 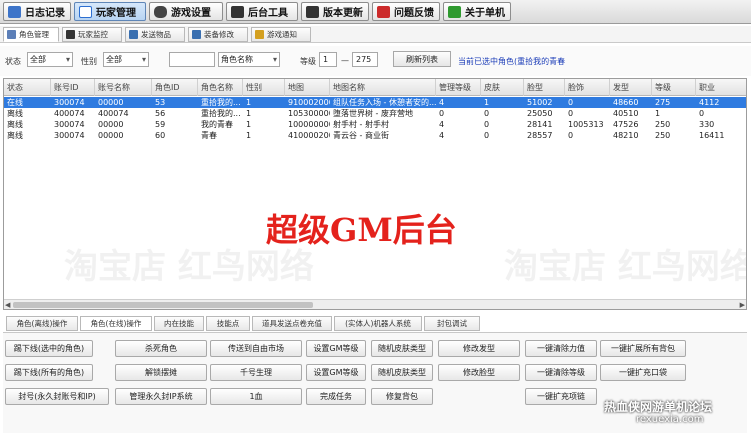 What do you see at coordinates (50, 59) in the screenshot?
I see `status-select: 全部` at bounding box center [50, 59].